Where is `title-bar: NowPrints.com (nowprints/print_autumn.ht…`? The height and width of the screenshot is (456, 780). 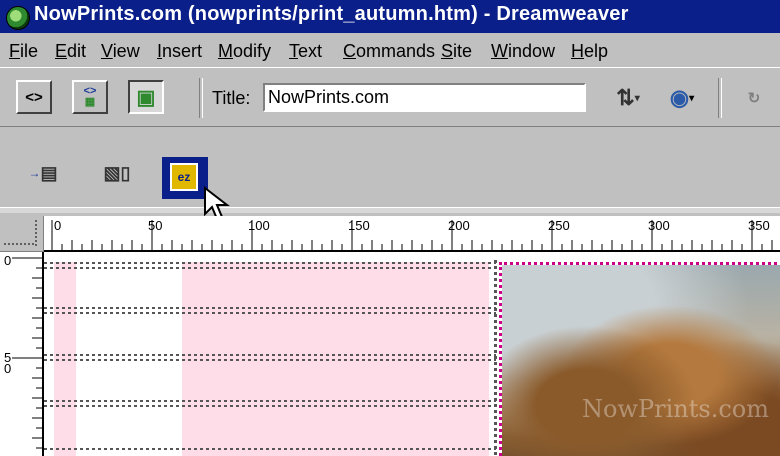
title-bar: NowPrints.com (nowprints/print_autumn.ht… is located at coordinates (390, 16).